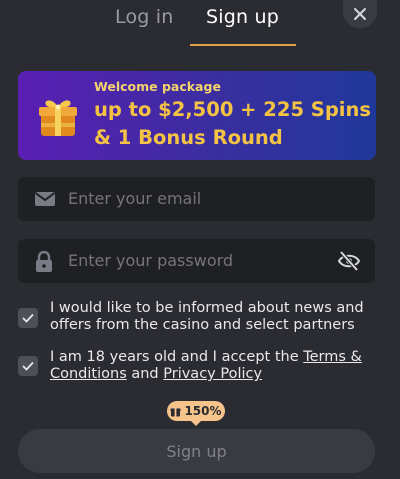  I want to click on lock-icon, so click(44, 261).